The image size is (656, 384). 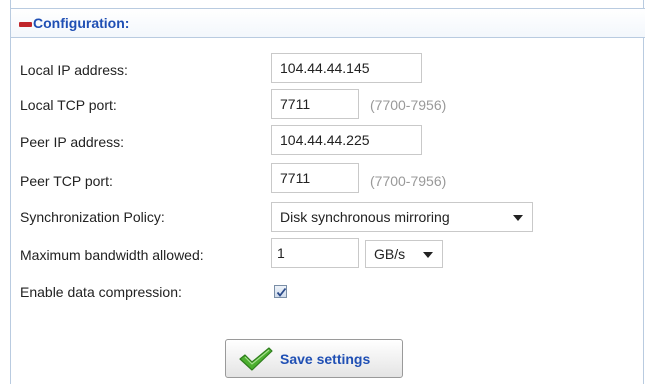 I want to click on collapse-icon, so click(x=25, y=24).